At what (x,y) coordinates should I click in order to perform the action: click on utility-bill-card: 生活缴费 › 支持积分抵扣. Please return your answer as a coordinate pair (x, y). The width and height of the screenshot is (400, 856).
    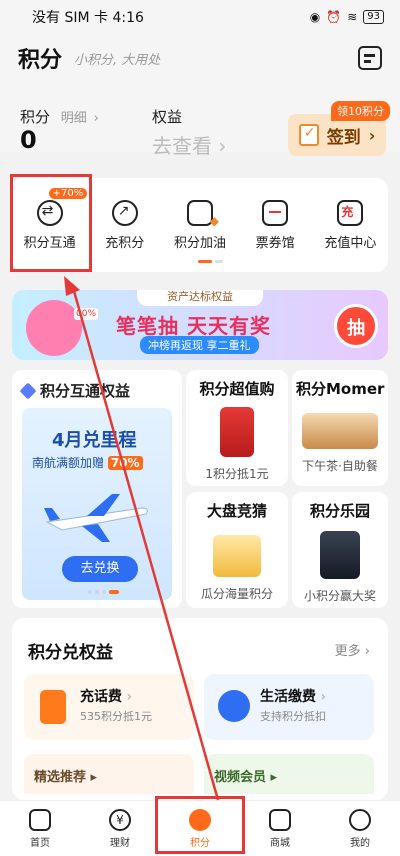
    Looking at the image, I should click on (289, 707).